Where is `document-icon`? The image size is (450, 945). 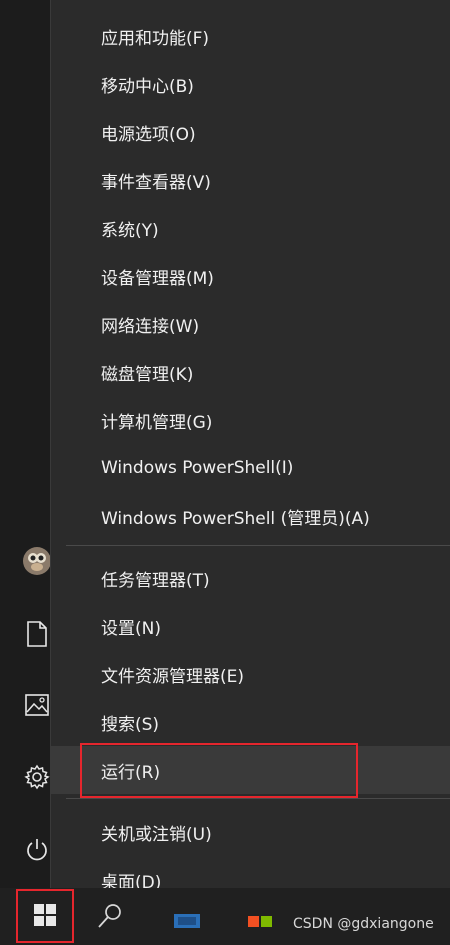 document-icon is located at coordinates (37, 634).